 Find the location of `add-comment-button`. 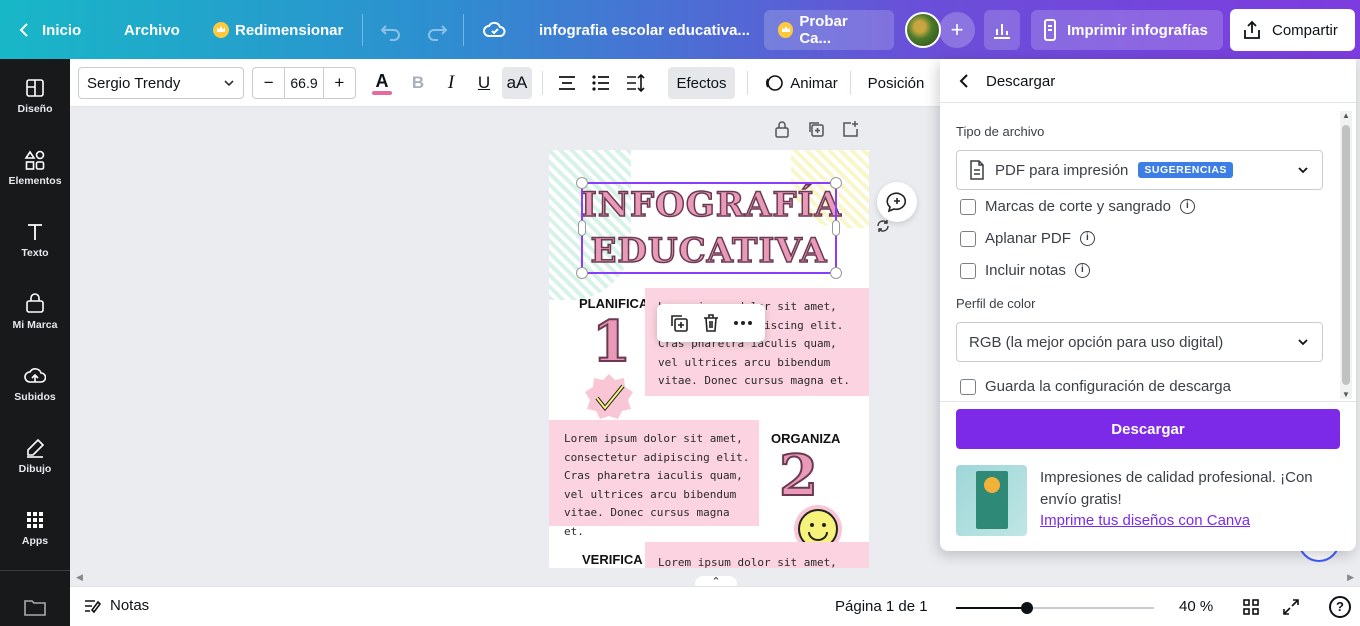

add-comment-button is located at coordinates (897, 202).